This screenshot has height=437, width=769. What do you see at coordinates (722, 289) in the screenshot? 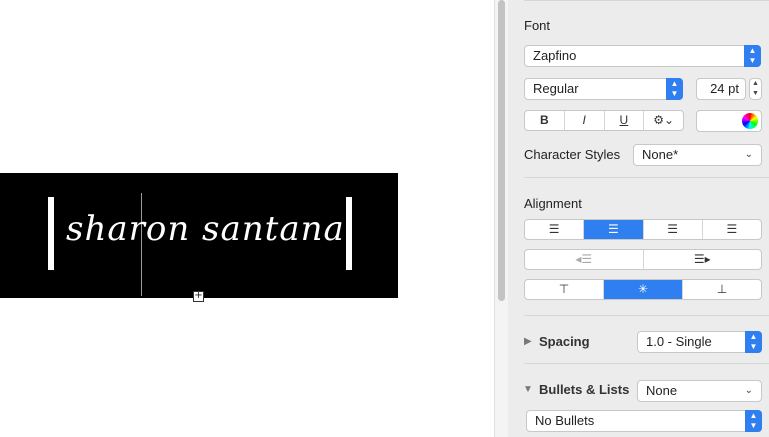
I see `align-bottom-icon: ⊥` at bounding box center [722, 289].